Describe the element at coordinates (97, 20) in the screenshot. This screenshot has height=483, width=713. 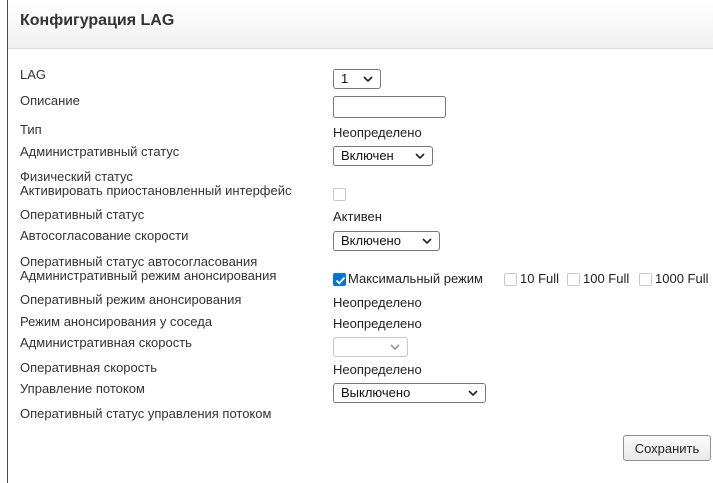
I see `page-title: Конфигурация LAG` at that location.